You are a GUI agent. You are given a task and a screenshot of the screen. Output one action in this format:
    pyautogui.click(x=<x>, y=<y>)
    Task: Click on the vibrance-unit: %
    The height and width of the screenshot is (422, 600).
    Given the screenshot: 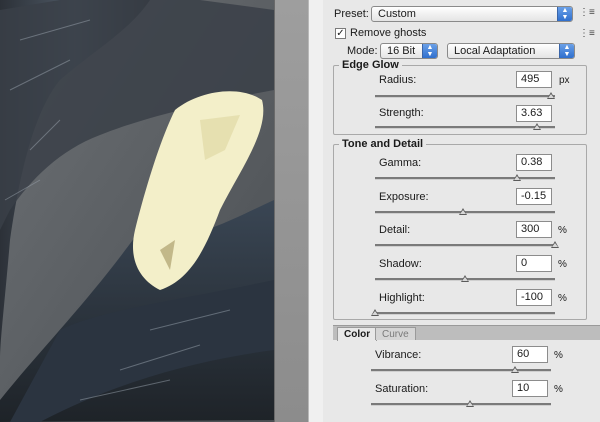 What is the action you would take?
    pyautogui.click(x=558, y=355)
    